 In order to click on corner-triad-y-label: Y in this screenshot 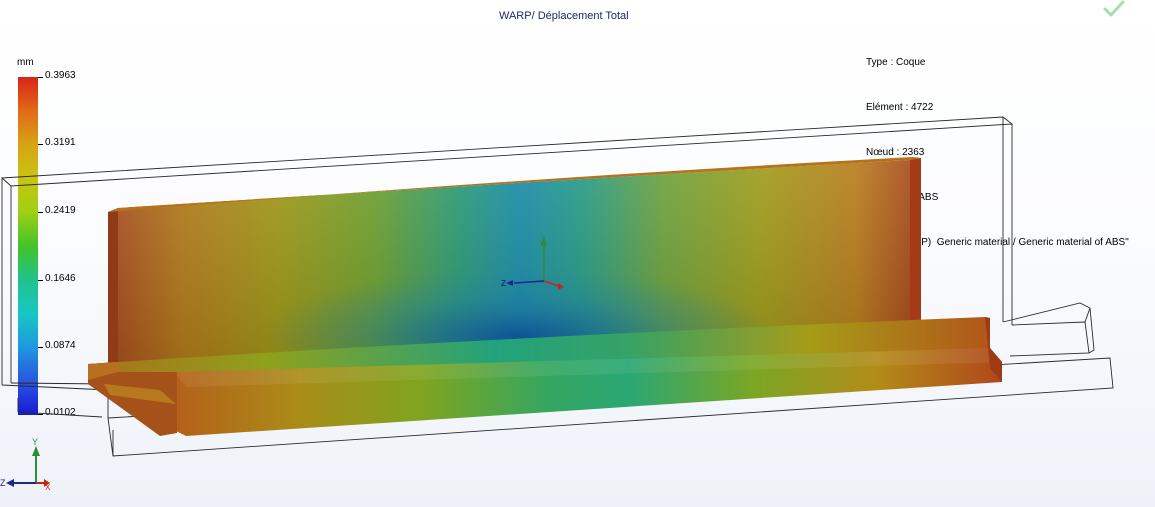, I will do `click(35, 442)`.